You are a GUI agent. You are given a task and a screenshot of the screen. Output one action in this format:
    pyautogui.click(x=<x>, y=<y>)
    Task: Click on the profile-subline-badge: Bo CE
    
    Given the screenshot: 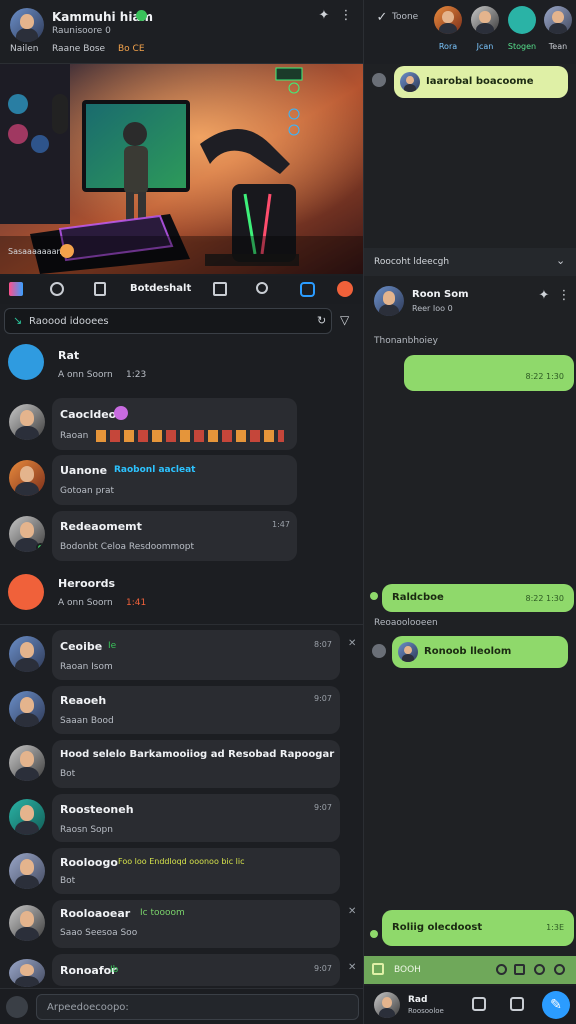 What is the action you would take?
    pyautogui.click(x=131, y=49)
    